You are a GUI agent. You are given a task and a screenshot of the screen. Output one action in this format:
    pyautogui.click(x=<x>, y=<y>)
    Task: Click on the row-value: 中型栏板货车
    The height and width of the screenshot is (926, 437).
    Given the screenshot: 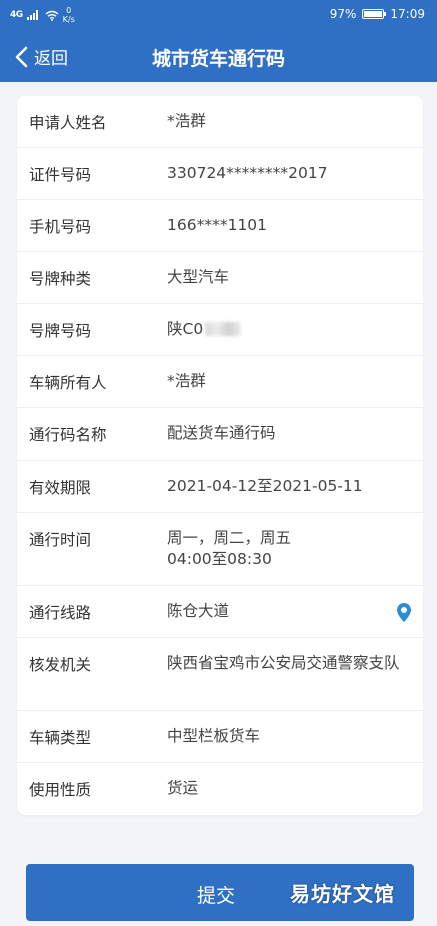 What is the action you would take?
    pyautogui.click(x=214, y=736)
    